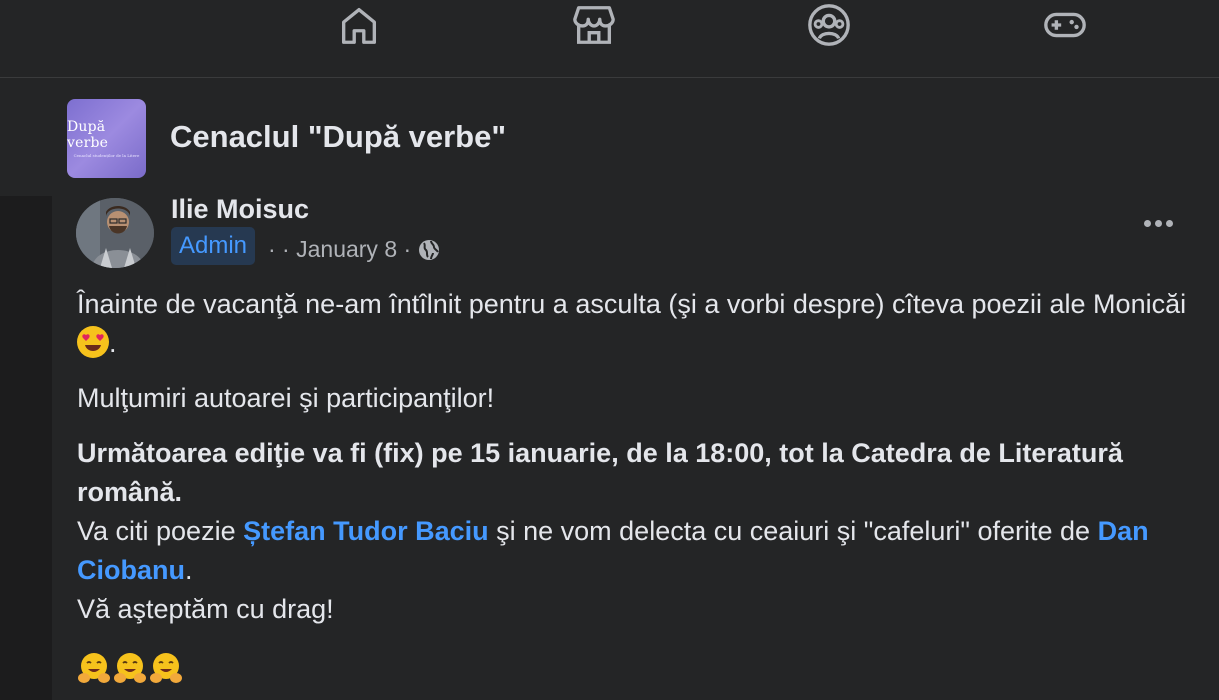 Image resolution: width=1219 pixels, height=700 pixels. I want to click on heart-eyes-emoji-icon, so click(93, 342).